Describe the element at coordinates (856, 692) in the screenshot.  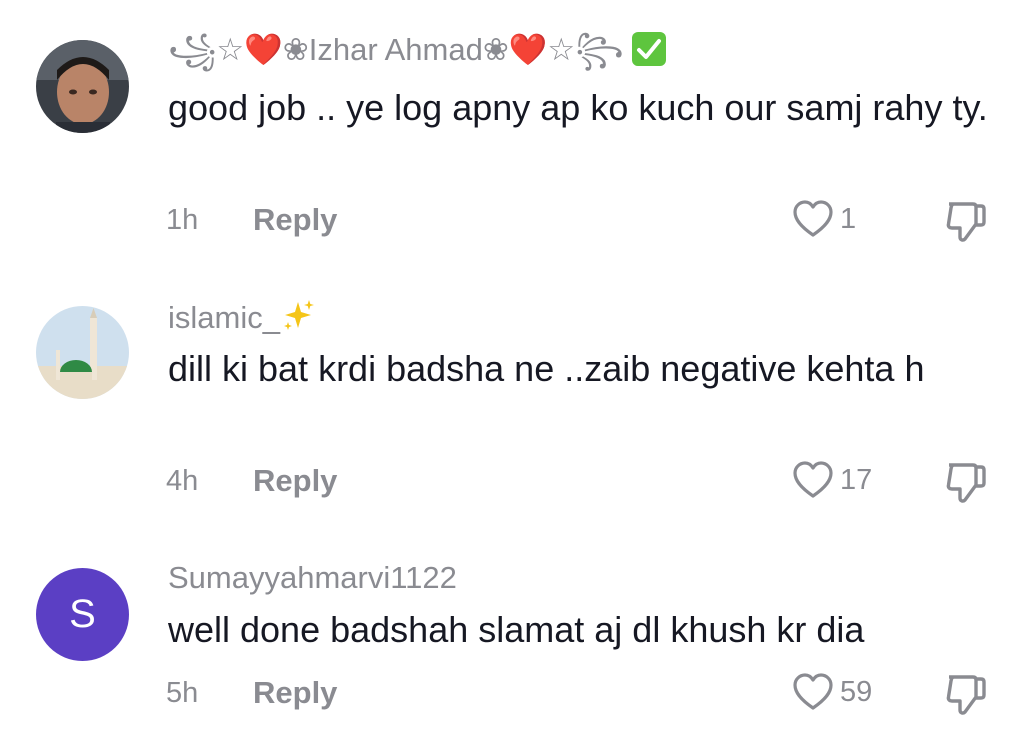
I see `like-count: 59` at that location.